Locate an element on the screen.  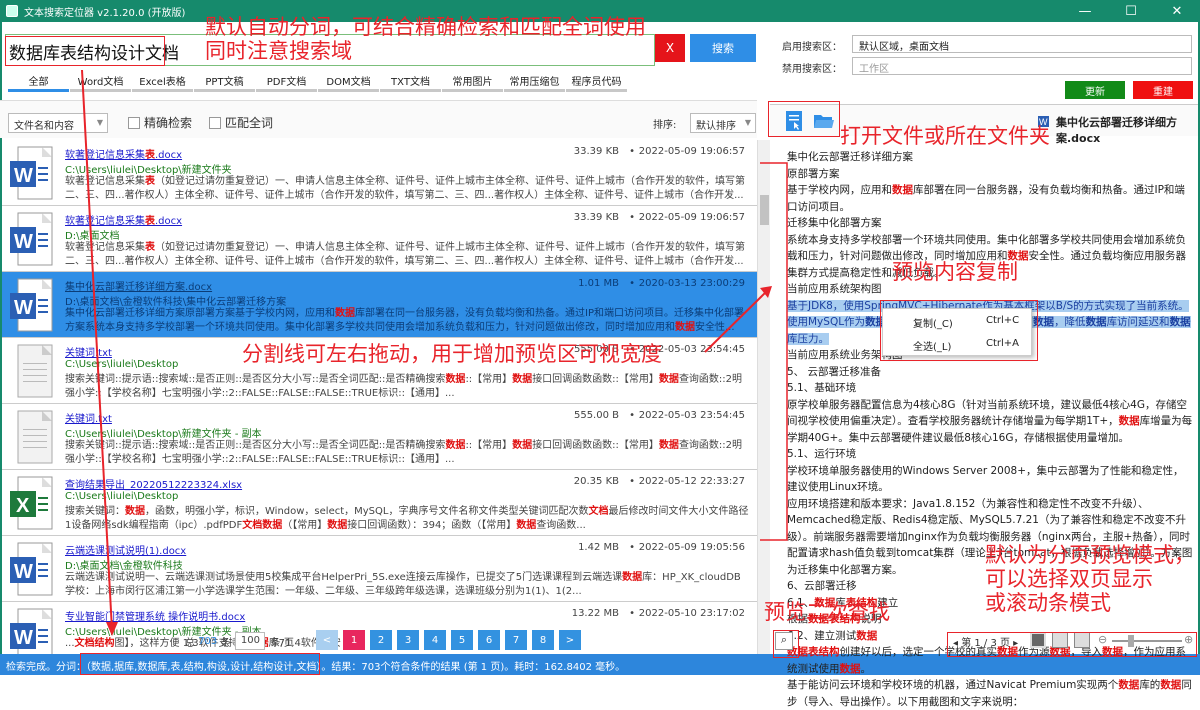
result-path: C:\Users\liulei\Desktop\新建文件夹 is located at coordinates (148, 168).